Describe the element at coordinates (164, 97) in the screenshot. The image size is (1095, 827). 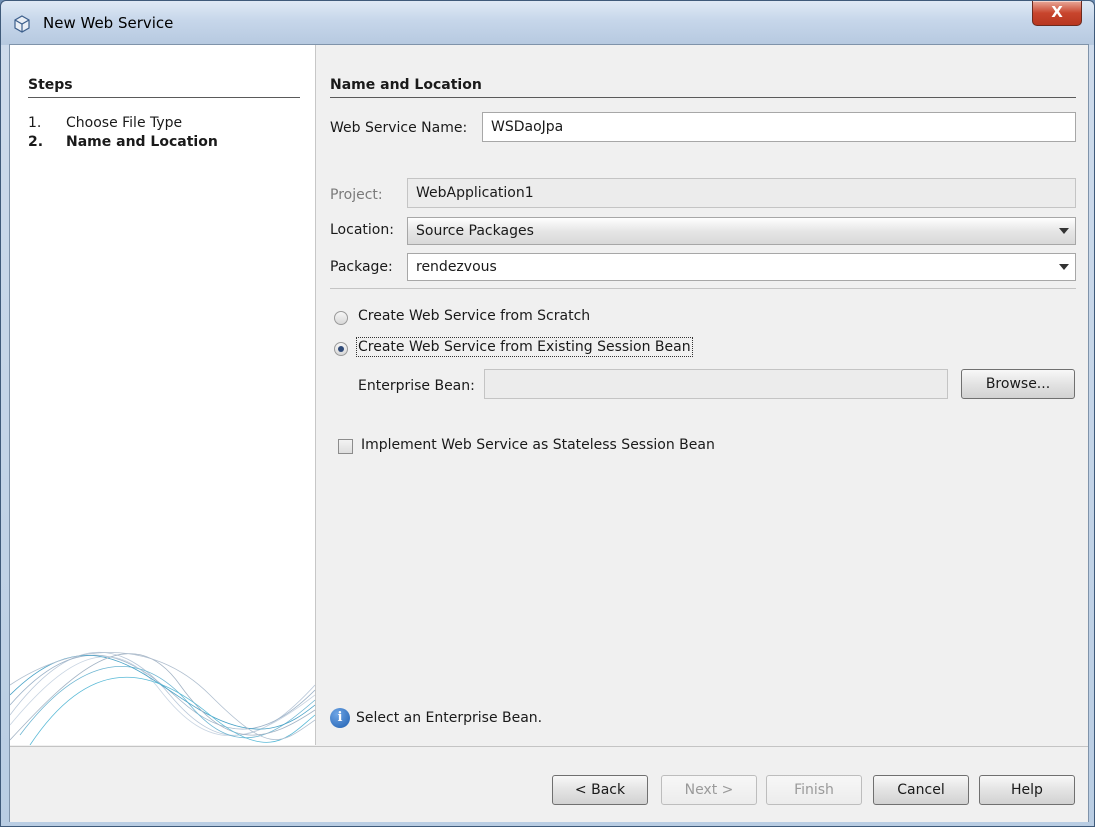
I see `steps-divider` at that location.